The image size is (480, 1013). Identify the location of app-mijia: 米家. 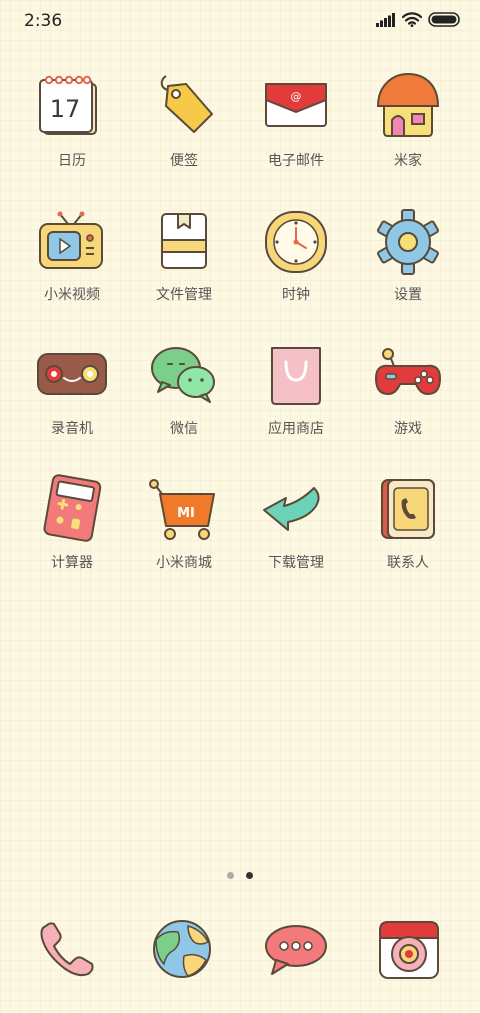
(408, 120).